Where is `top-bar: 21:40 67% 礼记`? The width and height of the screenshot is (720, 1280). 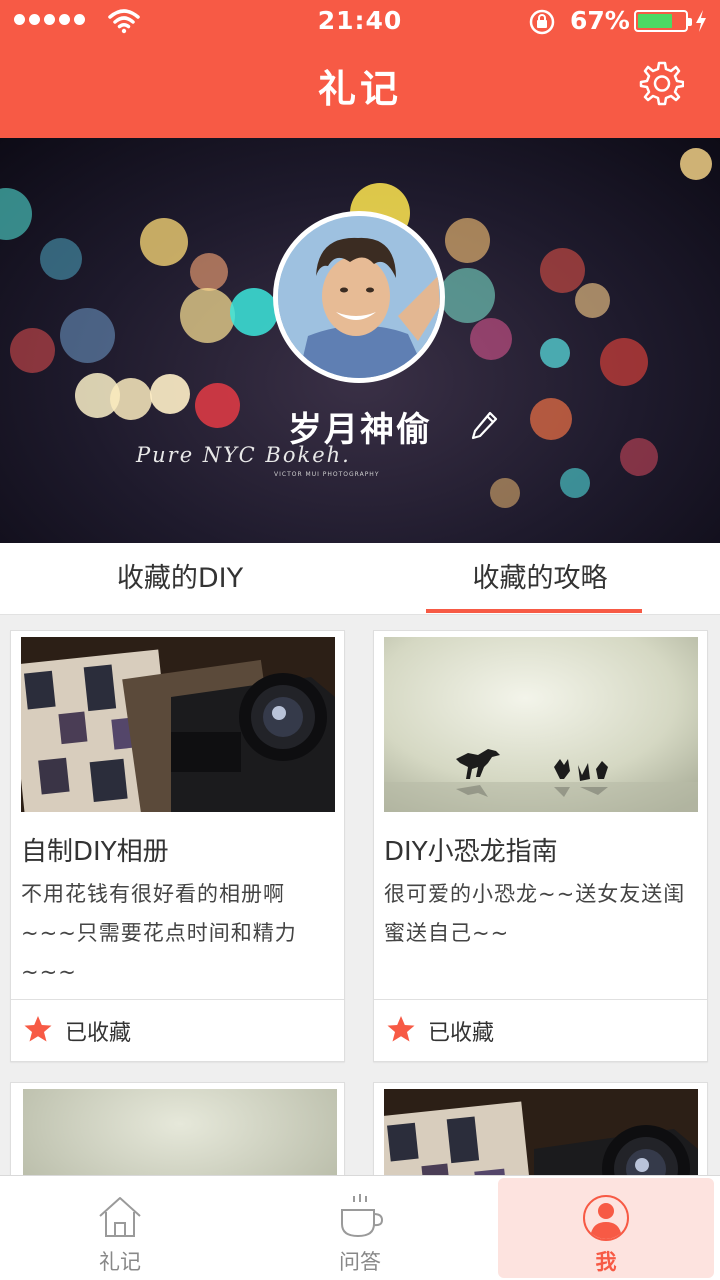 top-bar: 21:40 67% 礼记 is located at coordinates (360, 69).